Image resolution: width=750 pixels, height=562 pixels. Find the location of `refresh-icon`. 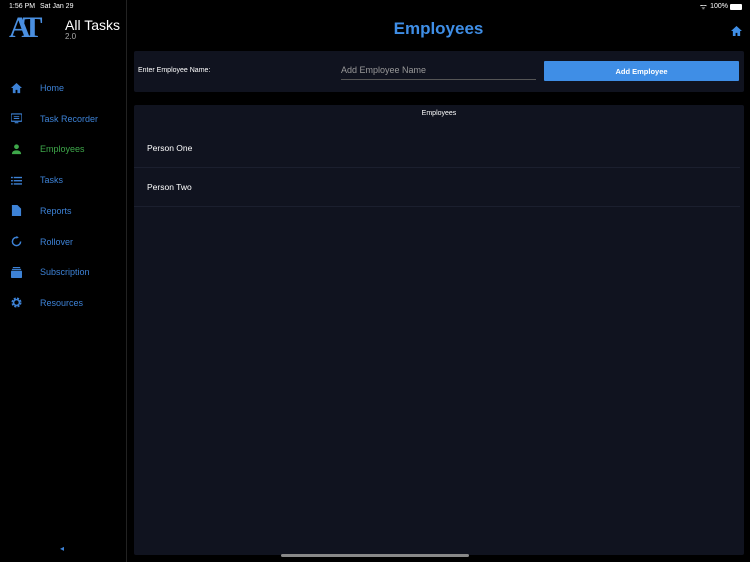

refresh-icon is located at coordinates (16, 242).